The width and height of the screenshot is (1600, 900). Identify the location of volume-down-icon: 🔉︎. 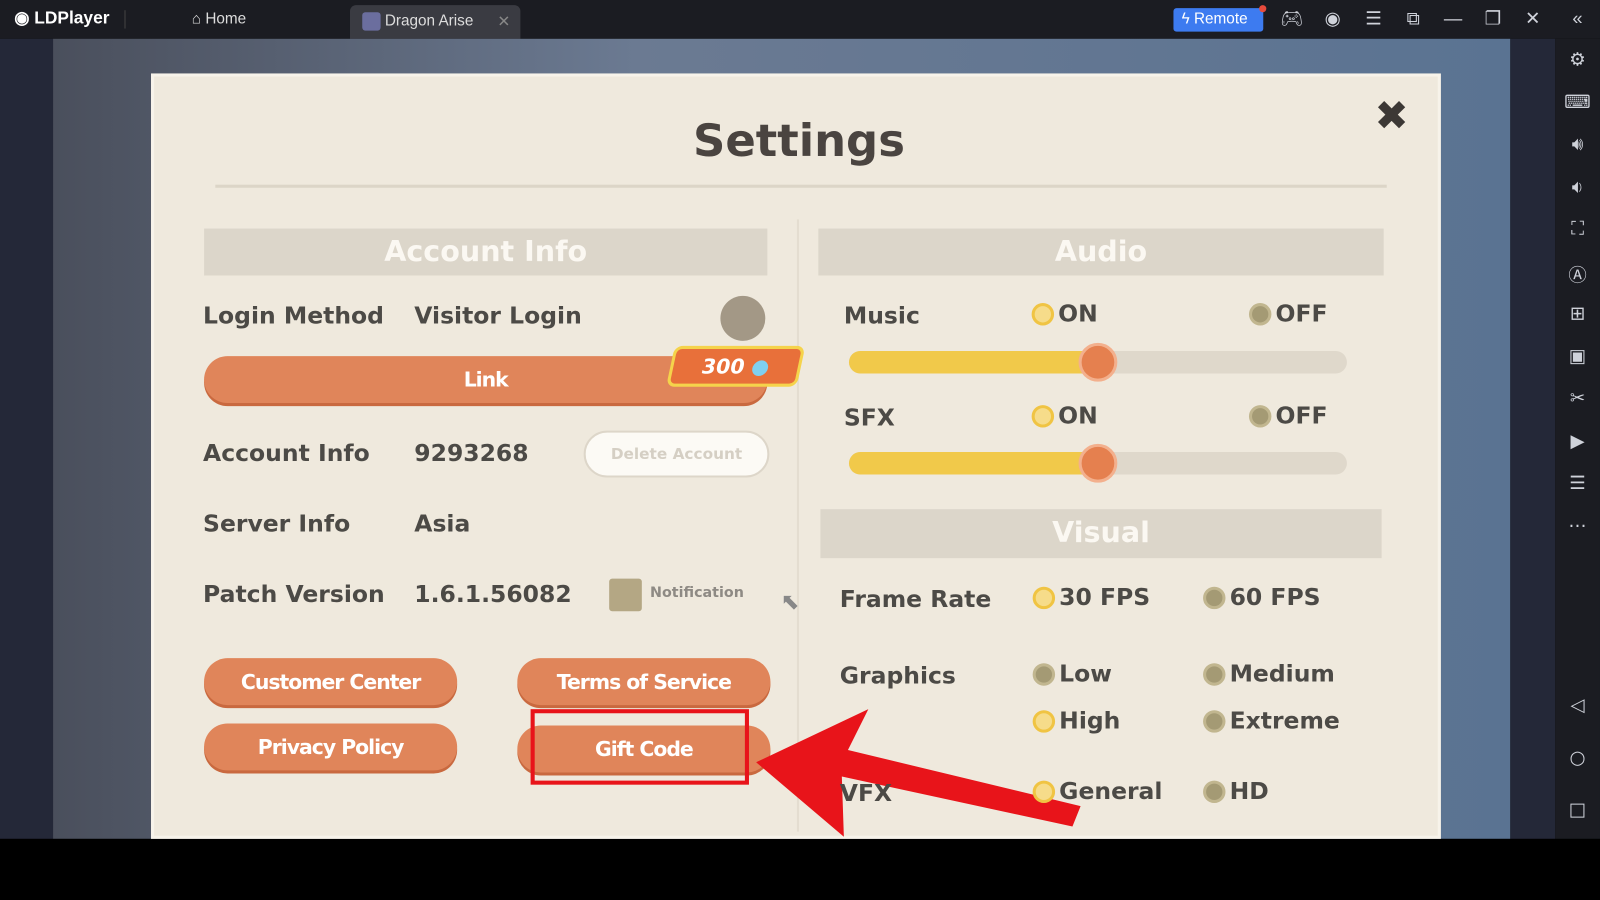
(1577, 186).